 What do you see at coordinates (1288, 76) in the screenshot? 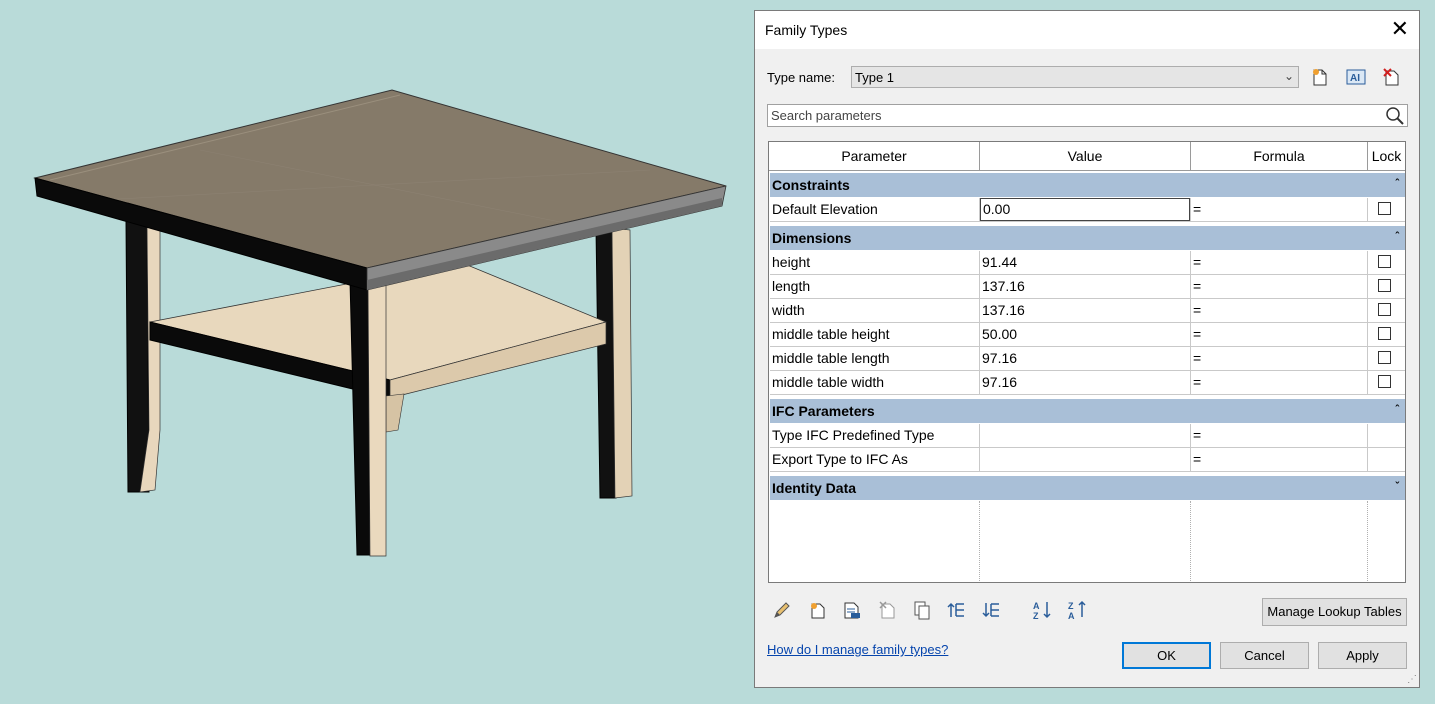
I see `chevron-down-icon: ⌄` at bounding box center [1288, 76].